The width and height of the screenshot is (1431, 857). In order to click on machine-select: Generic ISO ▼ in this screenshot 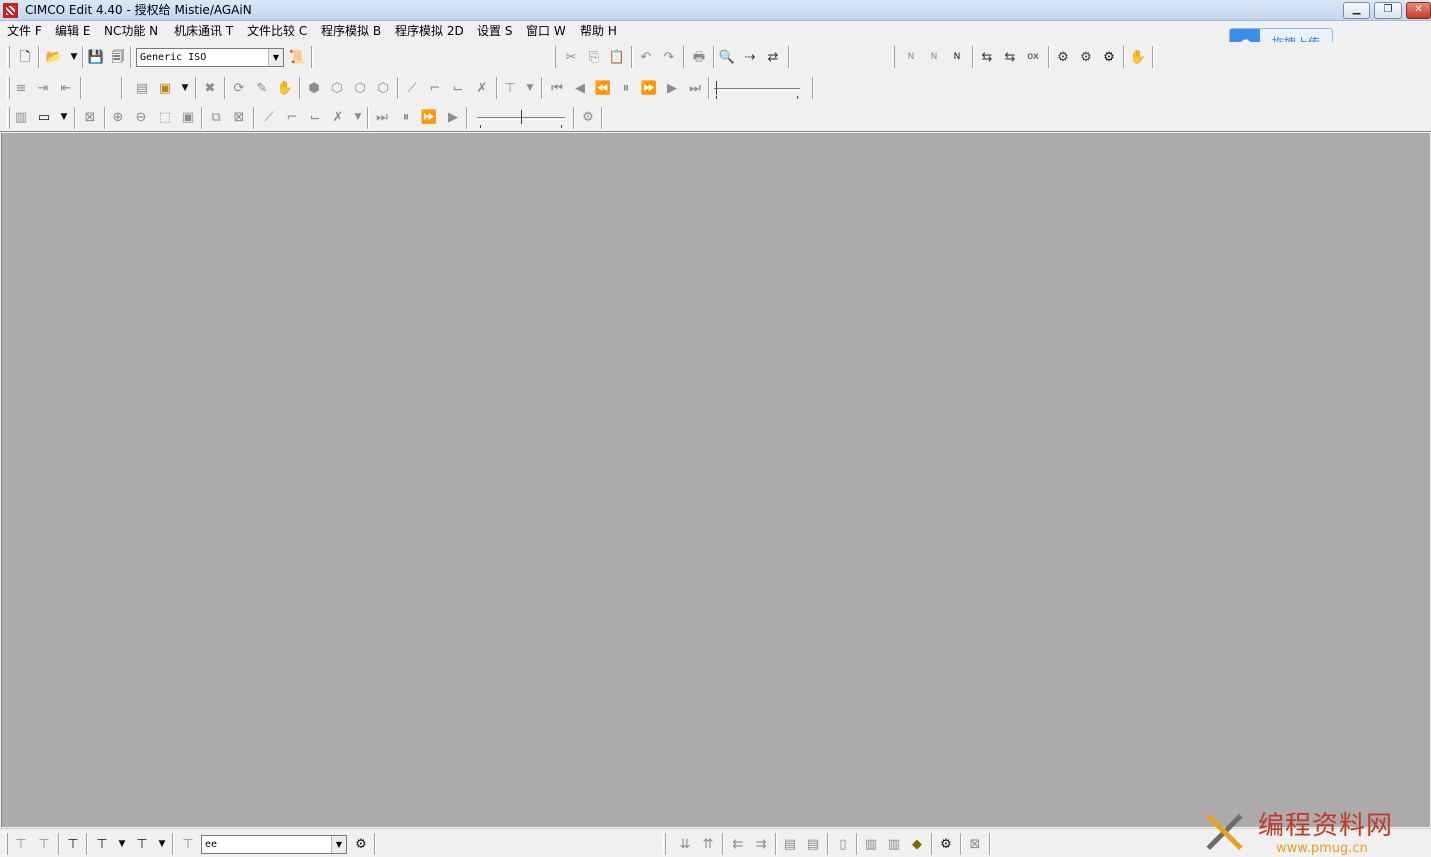, I will do `click(210, 57)`.